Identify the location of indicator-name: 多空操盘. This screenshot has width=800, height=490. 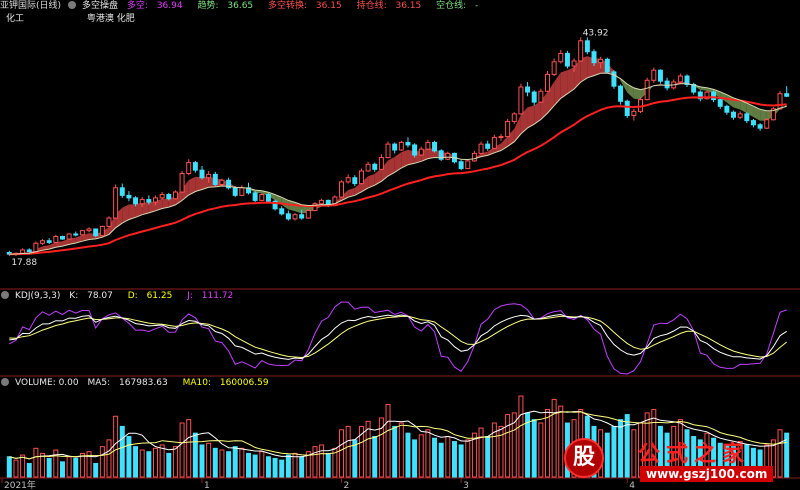
(100, 6).